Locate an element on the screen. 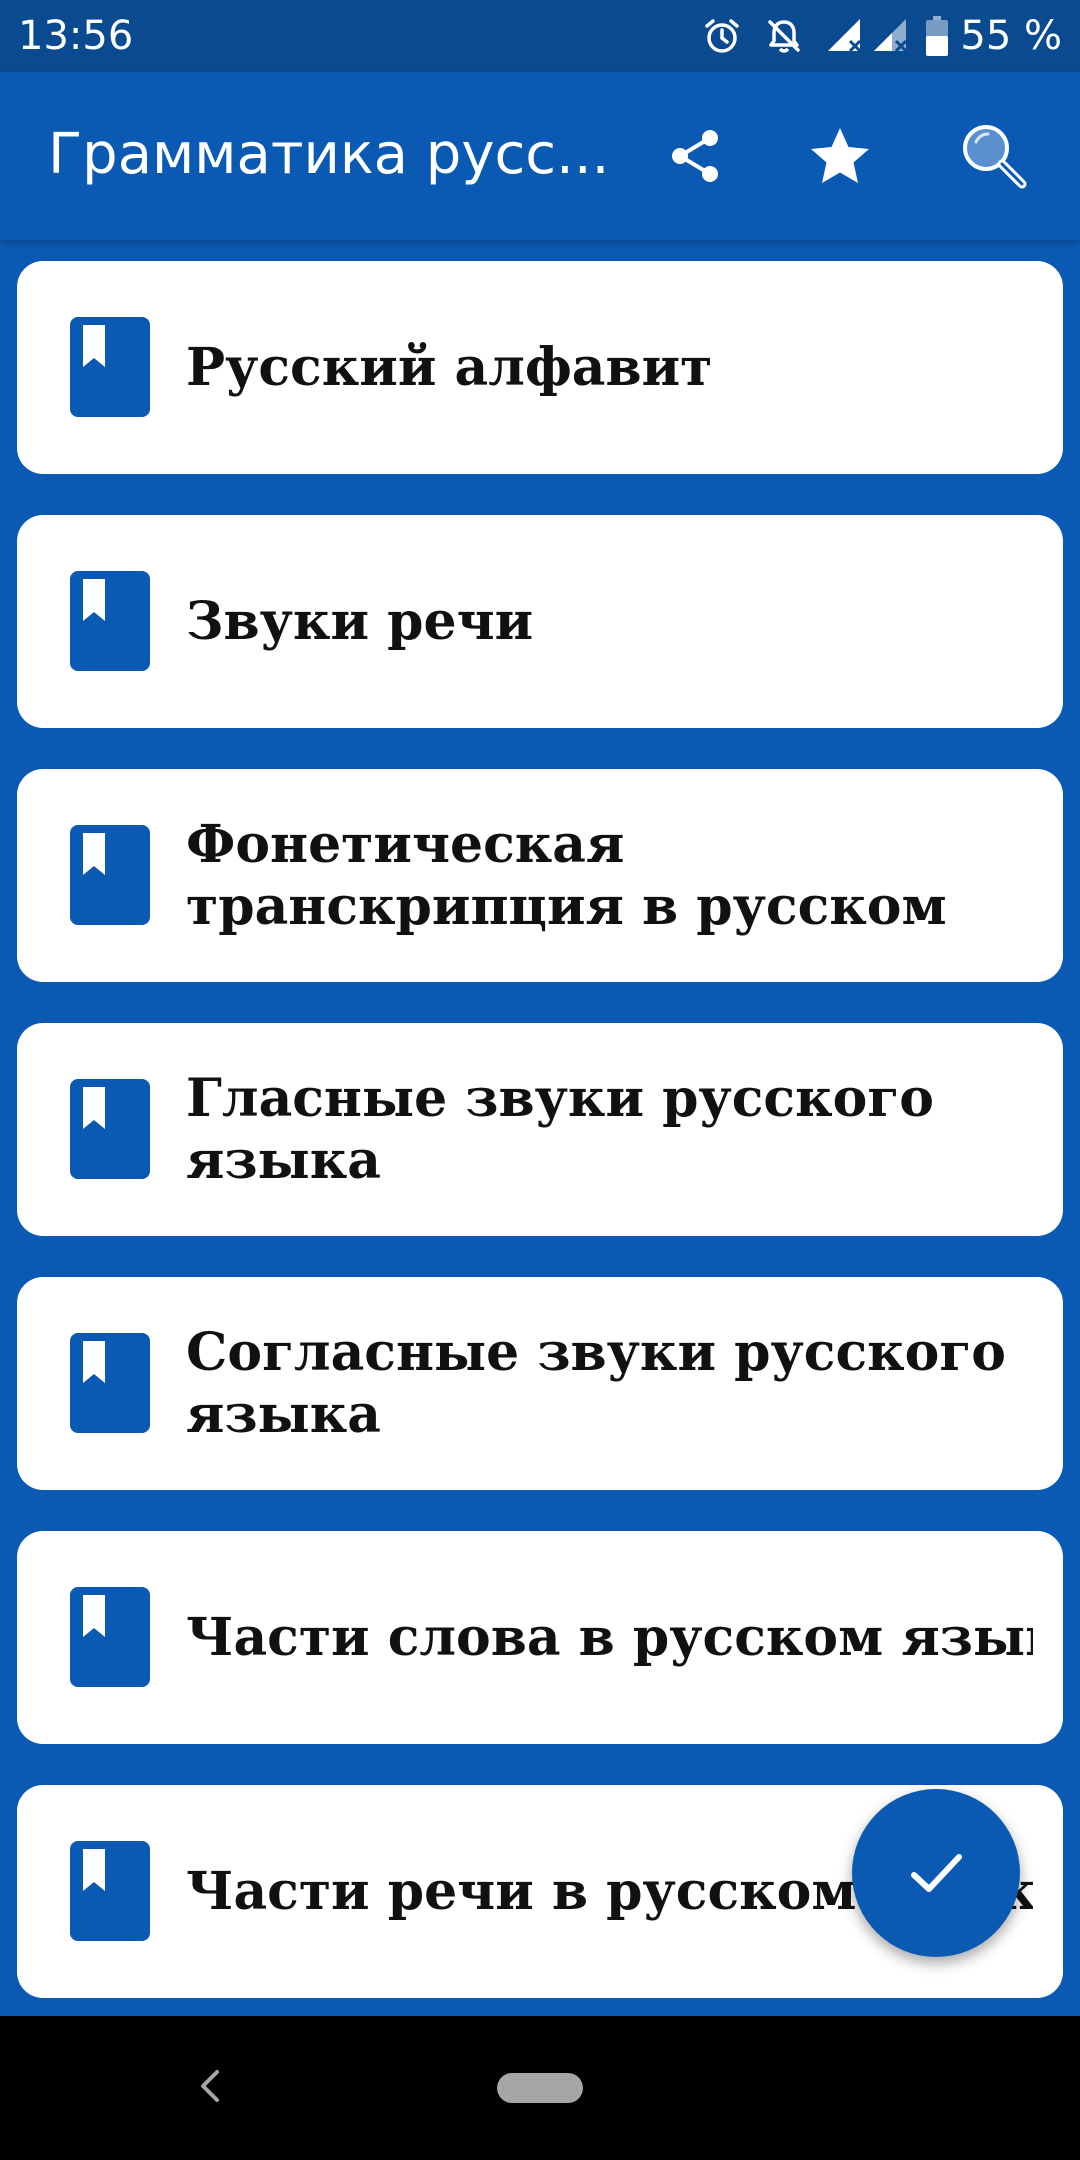  list-item-label: Гласные звуки русского языка is located at coordinates (560, 1129).